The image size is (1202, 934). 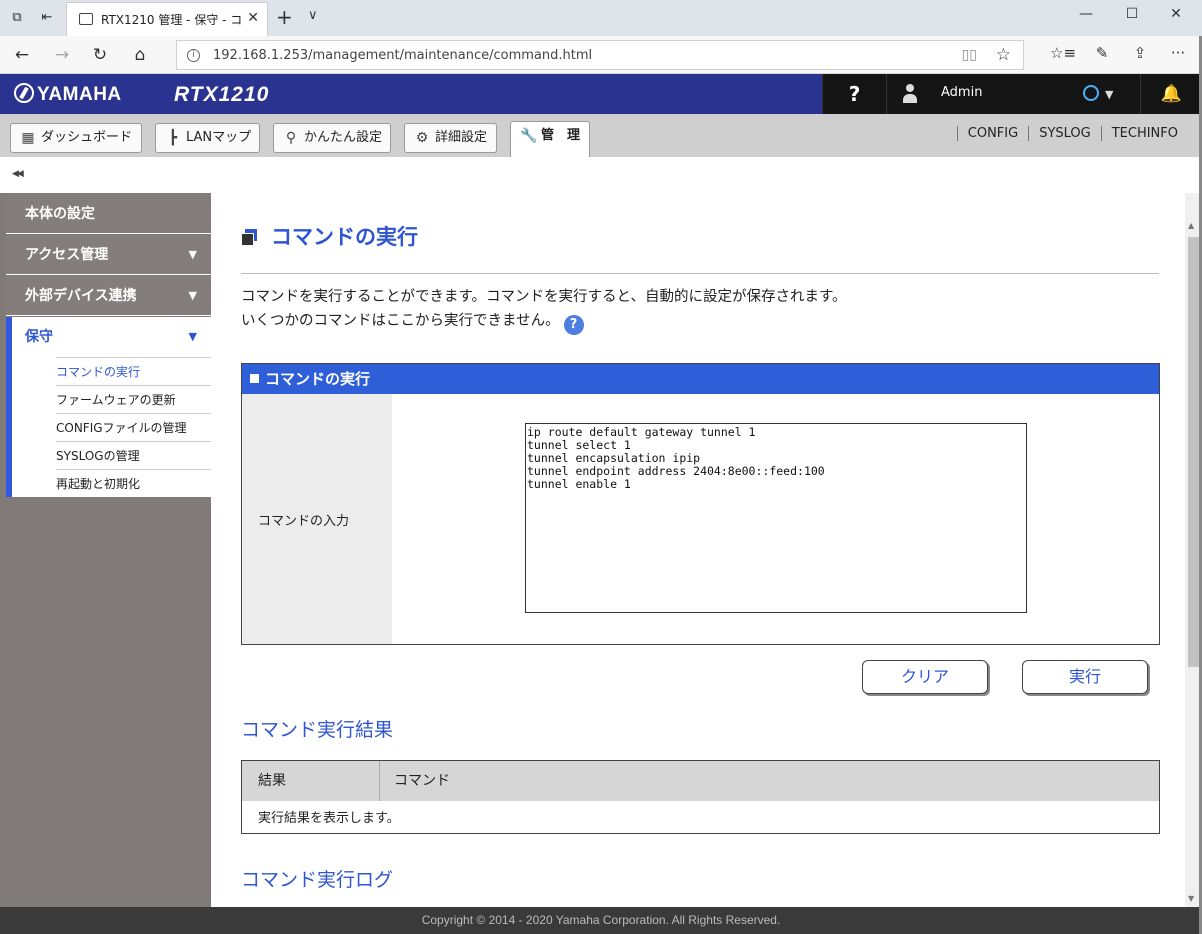 What do you see at coordinates (992, 133) in the screenshot?
I see `link-config: CONFIG` at bounding box center [992, 133].